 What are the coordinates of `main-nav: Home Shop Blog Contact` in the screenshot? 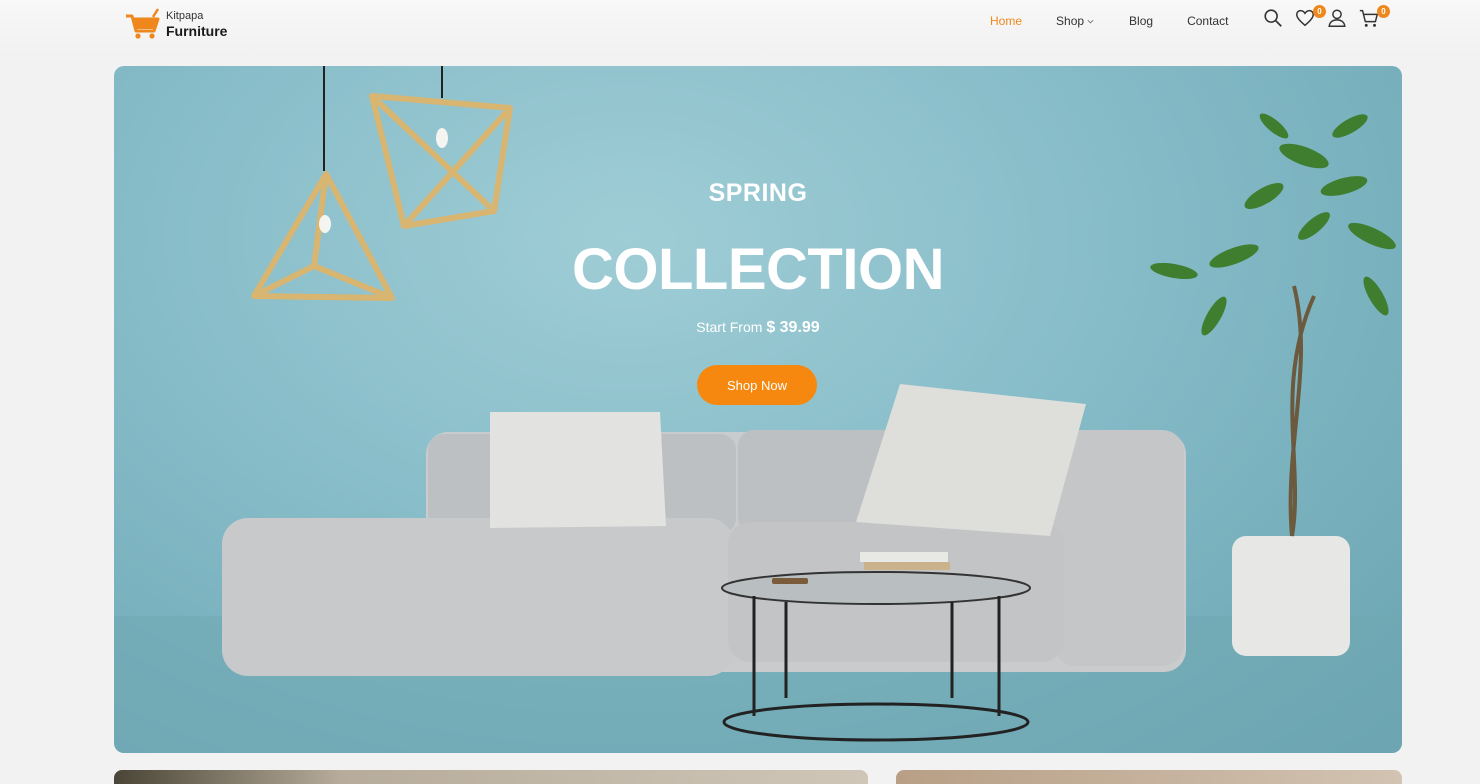 It's located at (1126, 21).